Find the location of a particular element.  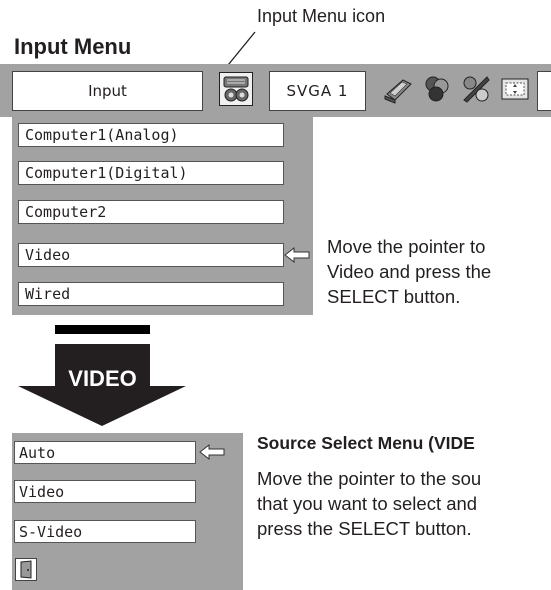

input-item-computer1-analog: Computer1(Analog) is located at coordinates (151, 135).